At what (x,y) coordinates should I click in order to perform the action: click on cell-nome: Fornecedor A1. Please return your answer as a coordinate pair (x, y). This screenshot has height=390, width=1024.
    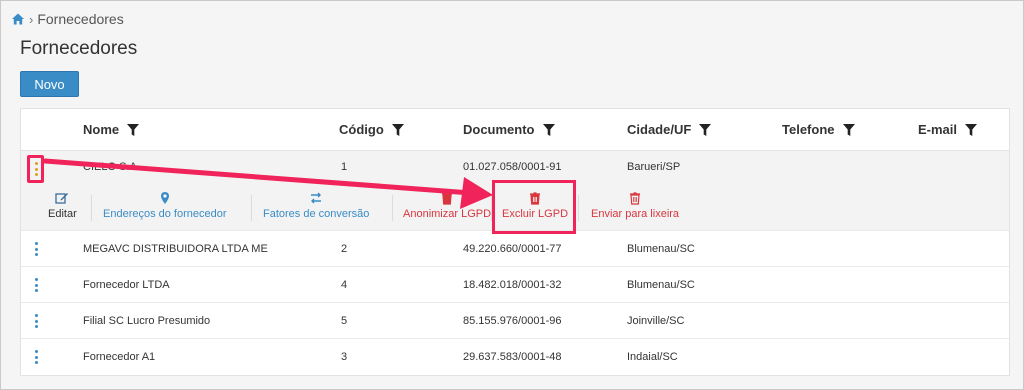
    Looking at the image, I should click on (119, 357).